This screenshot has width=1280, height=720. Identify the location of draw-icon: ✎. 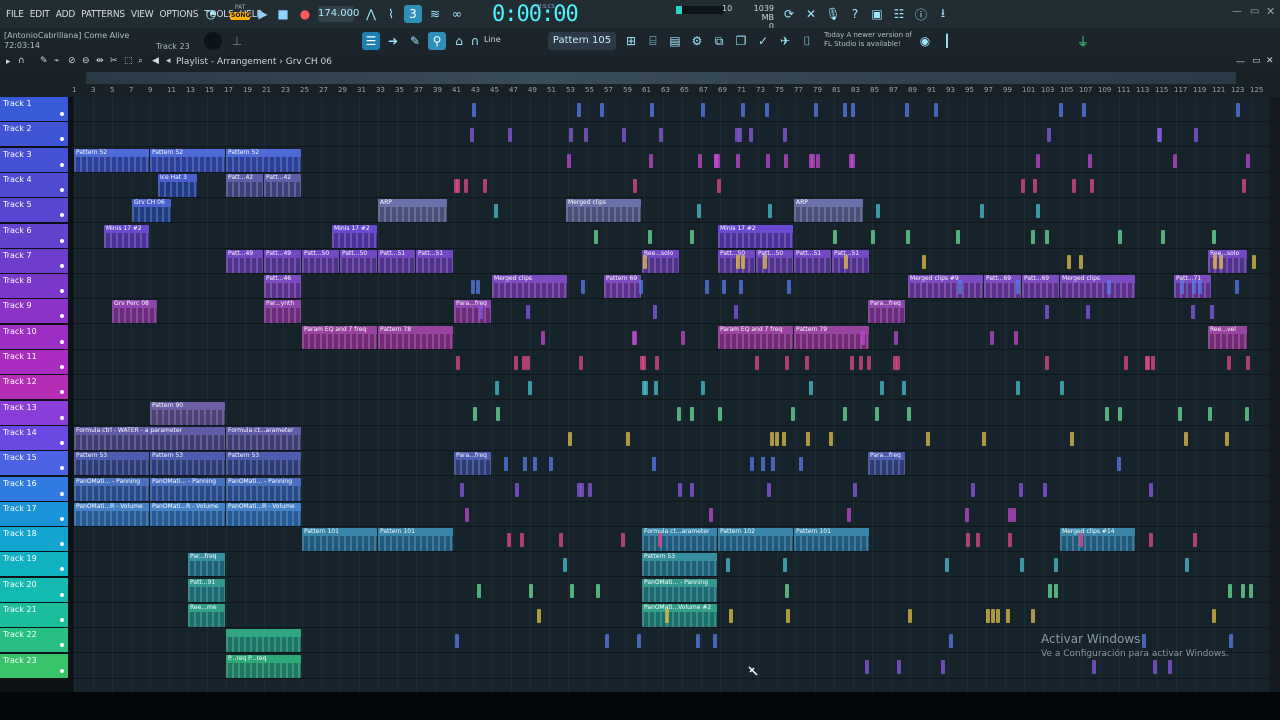
(44, 61).